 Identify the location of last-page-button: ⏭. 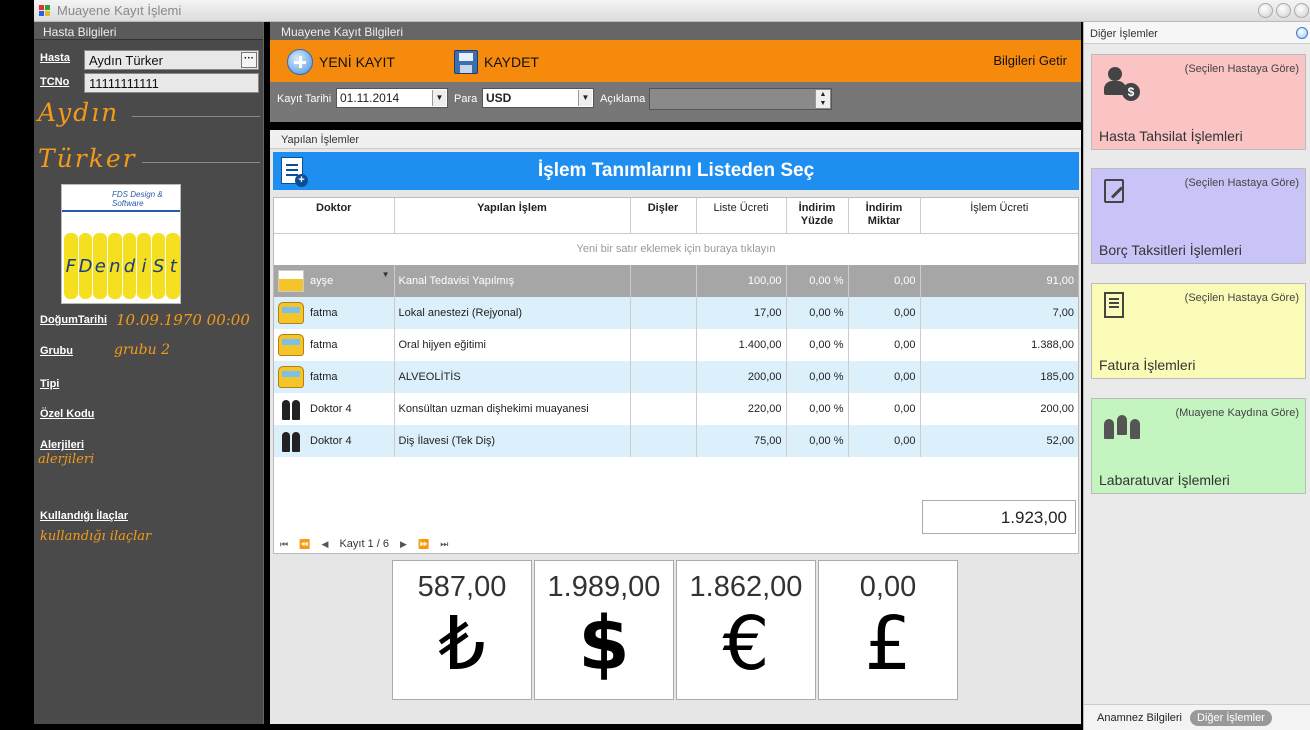
(444, 544).